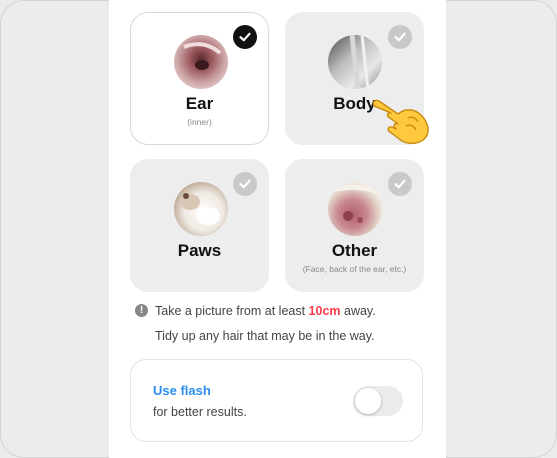 This screenshot has height=458, width=557. I want to click on flash-option-card: Use flash for better results., so click(276, 400).